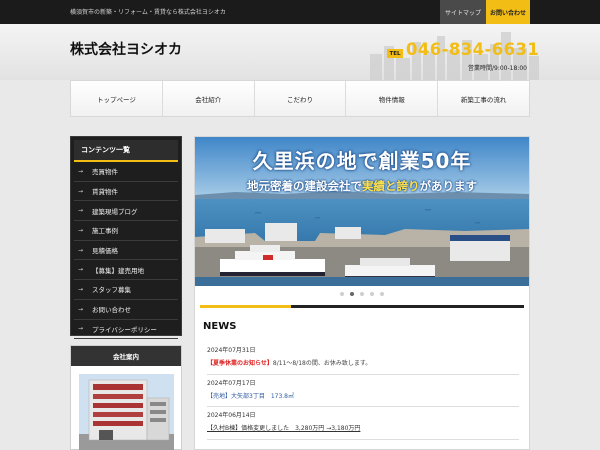  I want to click on news-tag: 【夏季休業のお知らせ】, so click(240, 363).